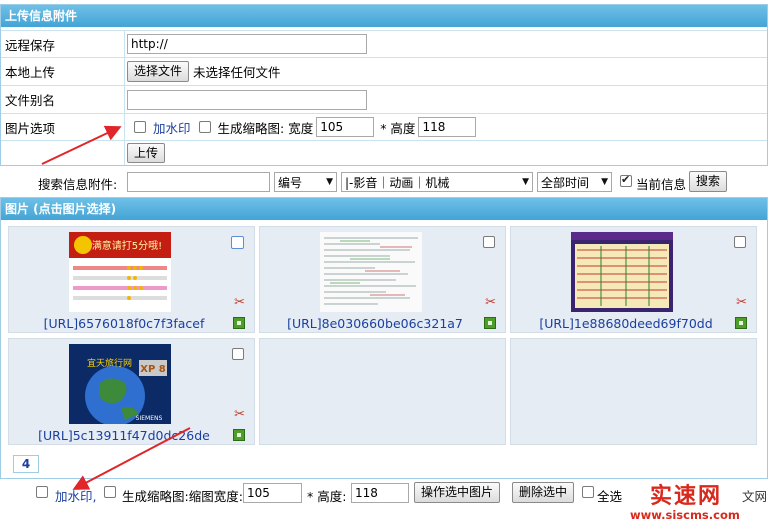  What do you see at coordinates (153, 369) in the screenshot?
I see `thumb-xp-badge: XP 8` at bounding box center [153, 369].